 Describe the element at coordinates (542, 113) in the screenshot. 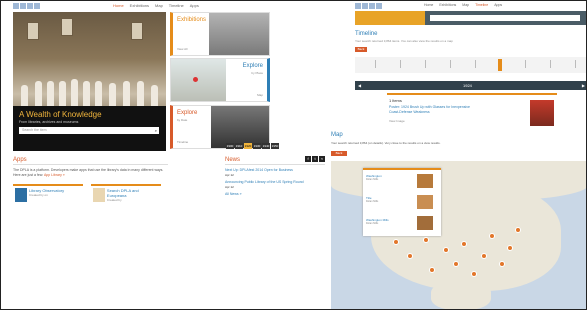

I see `event-thumbnail` at that location.